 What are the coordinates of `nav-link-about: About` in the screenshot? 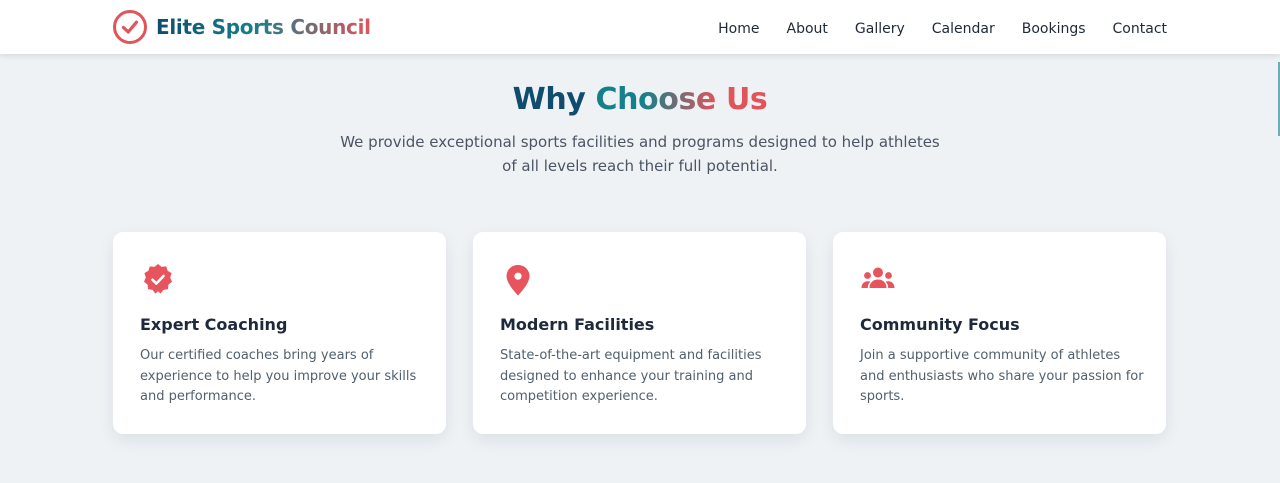 It's located at (807, 29).